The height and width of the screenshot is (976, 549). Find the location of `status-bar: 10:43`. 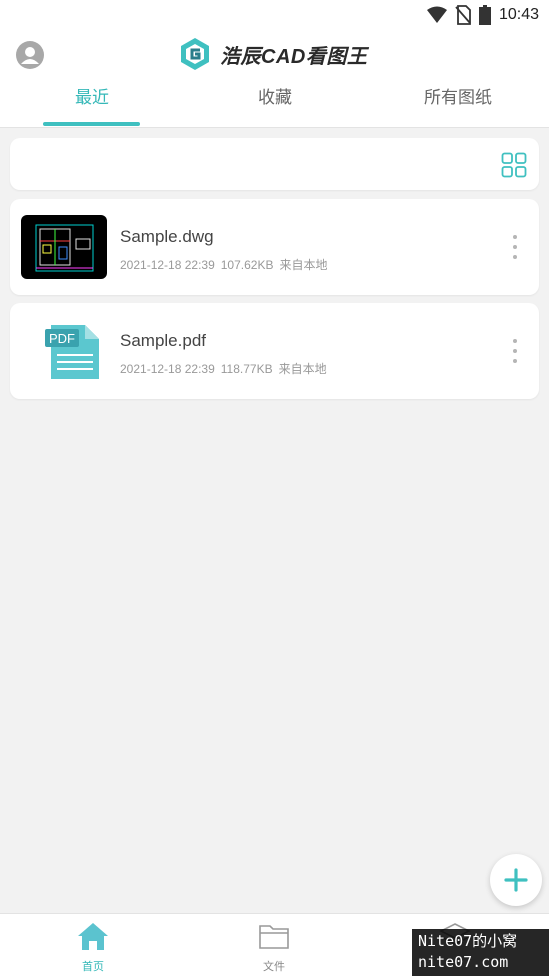

status-bar: 10:43 is located at coordinates (274, 15).